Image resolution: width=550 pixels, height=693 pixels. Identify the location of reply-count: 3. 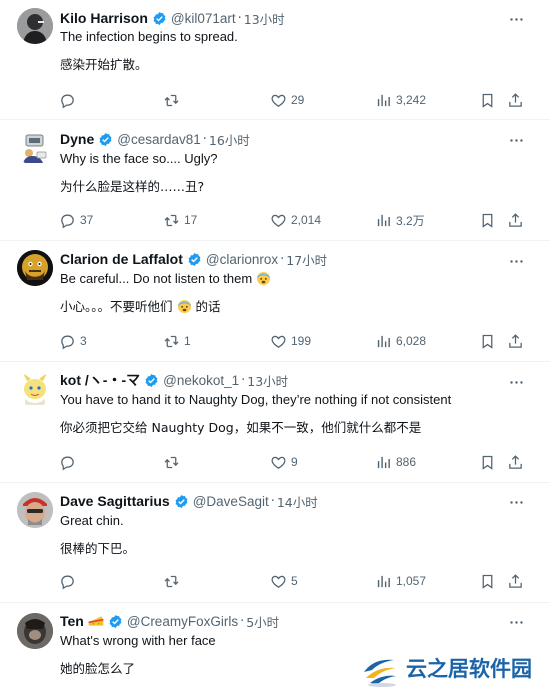
(83, 341).